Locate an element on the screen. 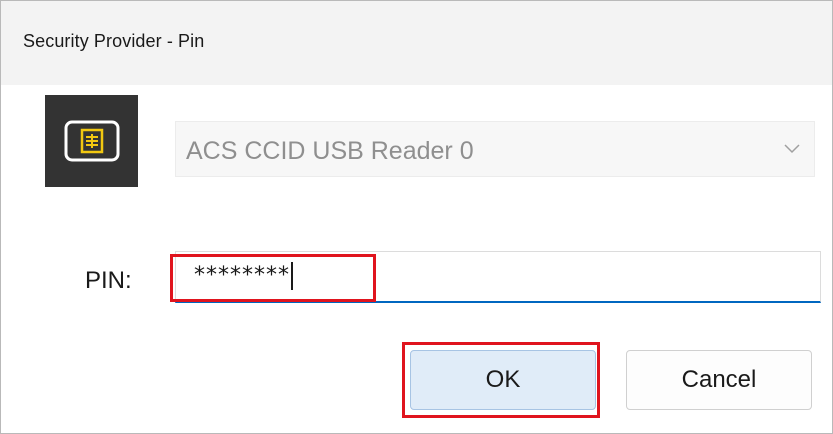 This screenshot has width=833, height=434. ok-button: OK is located at coordinates (503, 380).